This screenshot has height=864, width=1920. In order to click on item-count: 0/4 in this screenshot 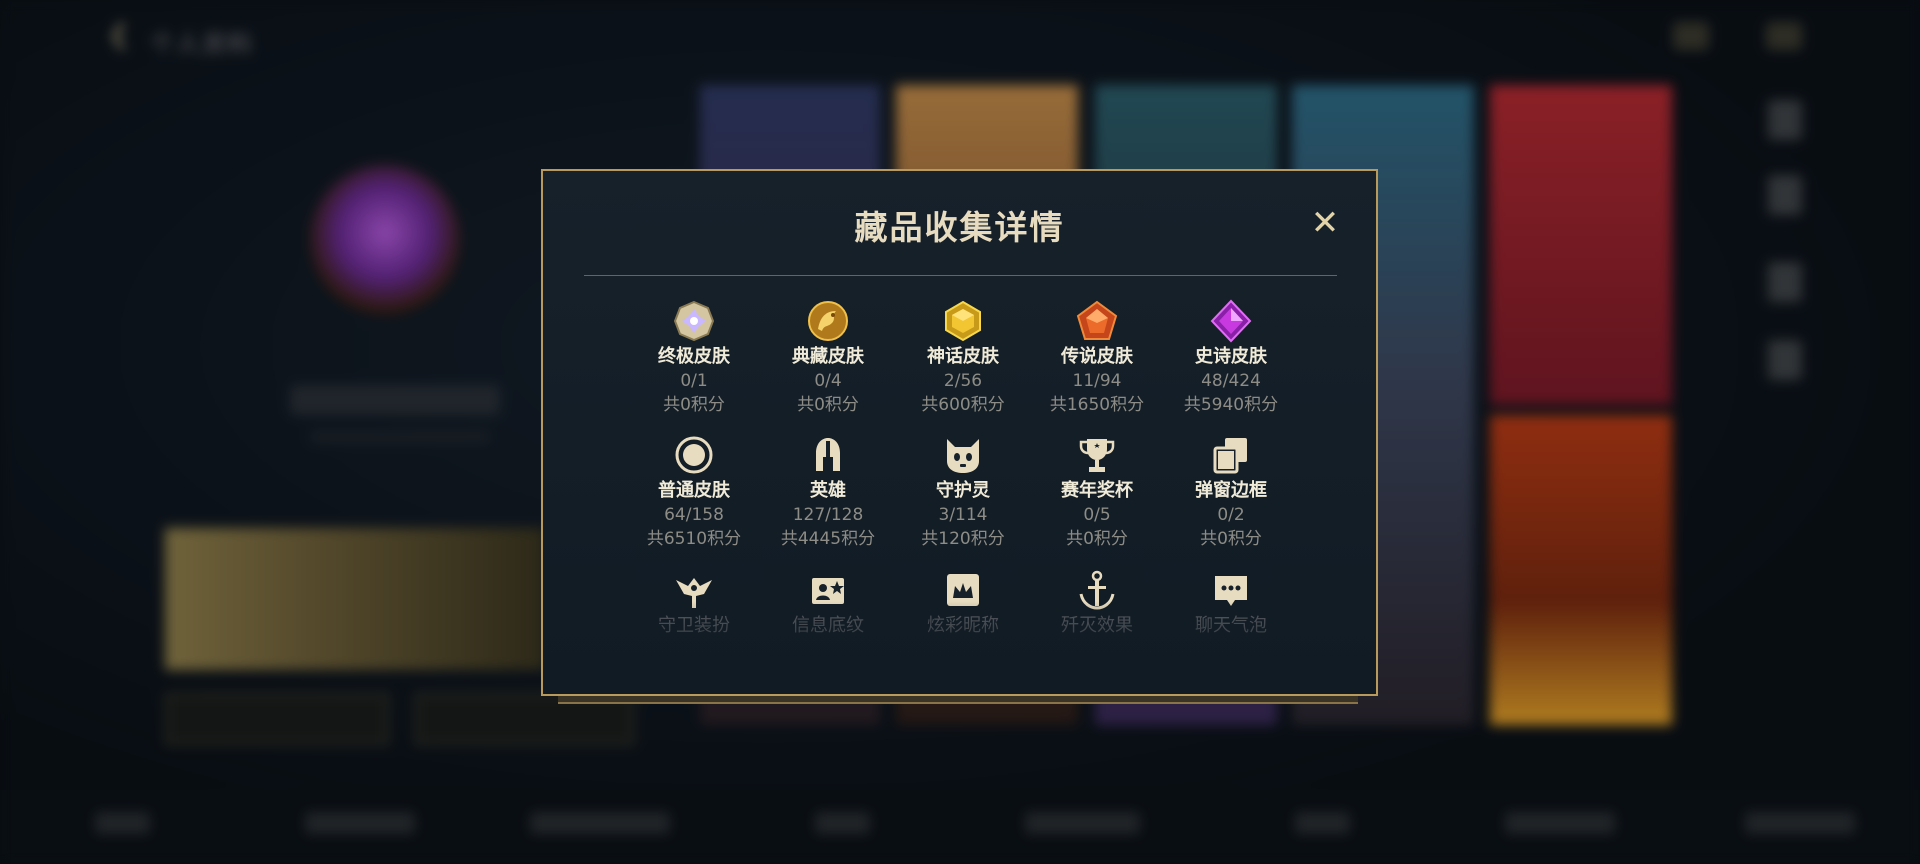, I will do `click(828, 381)`.